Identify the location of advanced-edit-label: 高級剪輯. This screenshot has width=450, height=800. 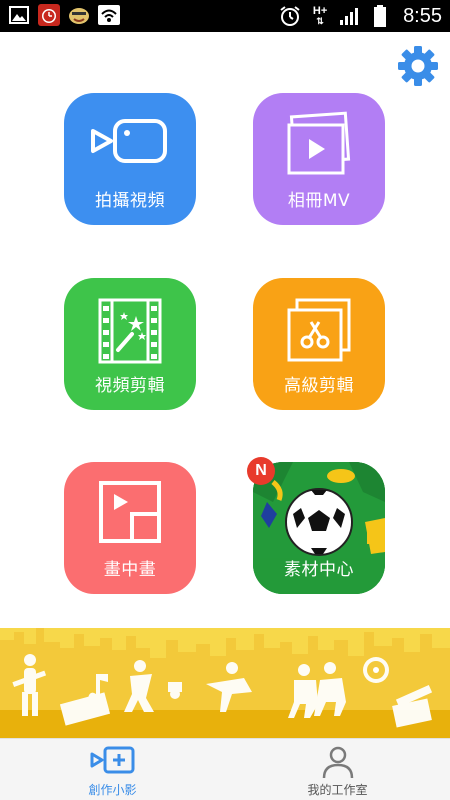
(319, 386).